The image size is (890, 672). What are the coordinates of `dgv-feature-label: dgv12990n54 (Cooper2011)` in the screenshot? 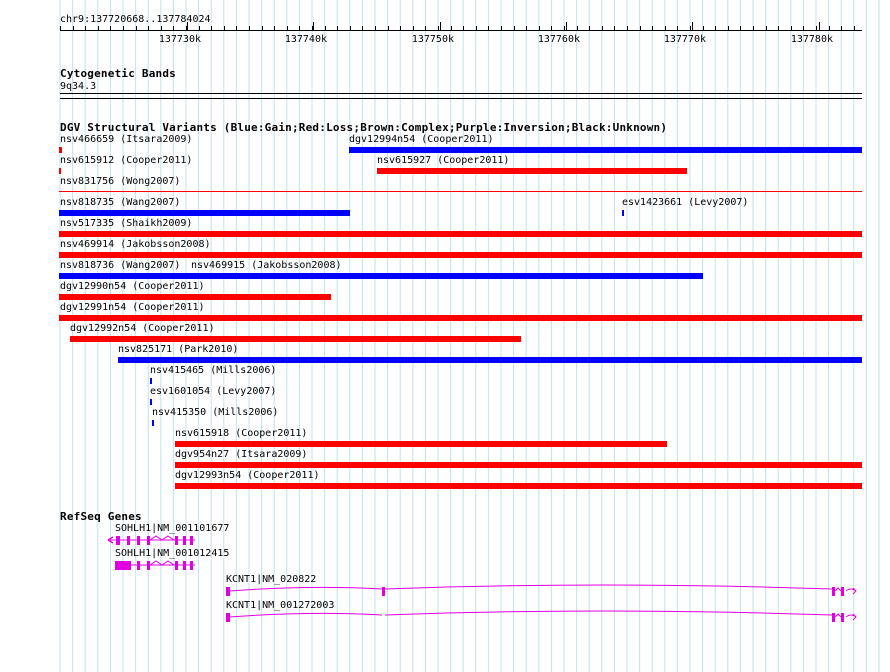 It's located at (132, 287).